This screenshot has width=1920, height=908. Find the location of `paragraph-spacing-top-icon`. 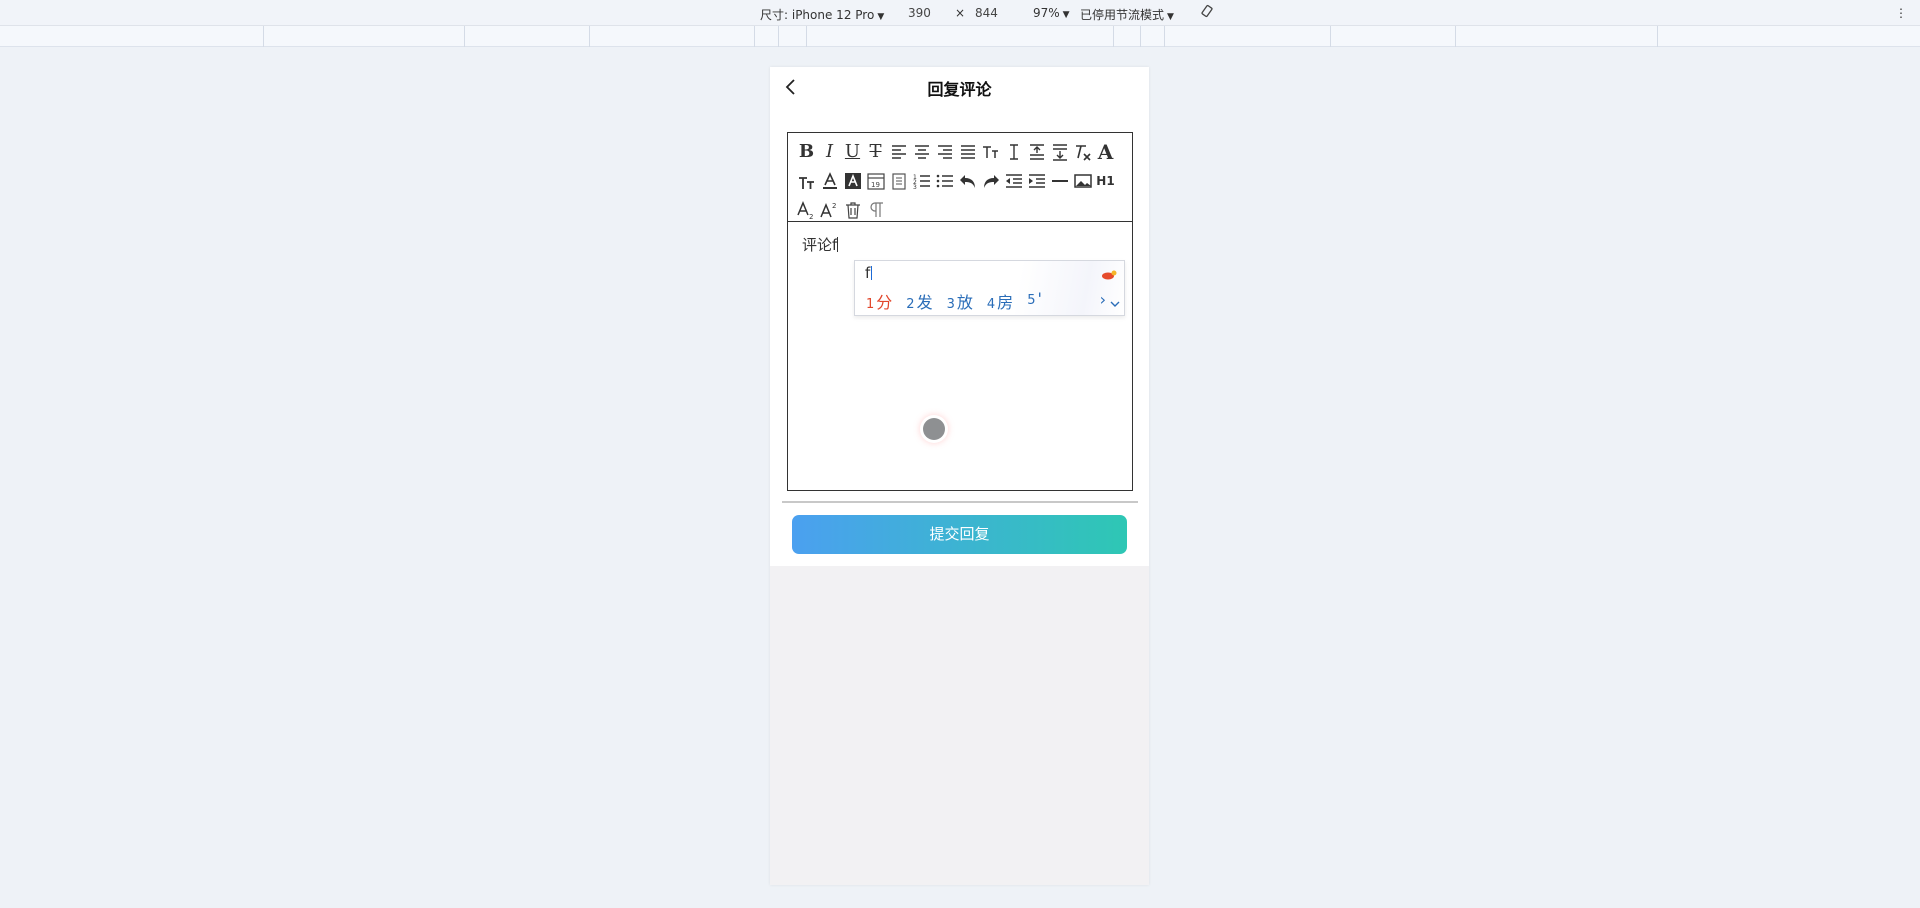

paragraph-spacing-top-icon is located at coordinates (1036, 152).